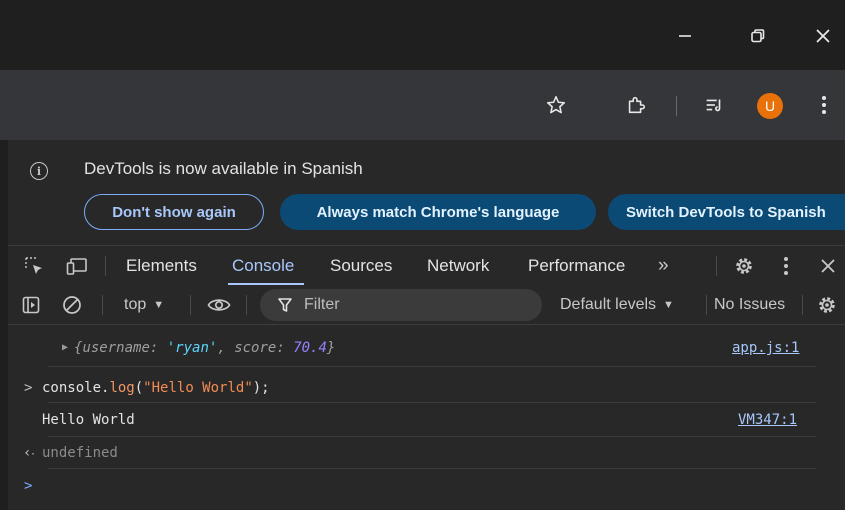 This screenshot has width=845, height=510. Describe the element at coordinates (28, 486) in the screenshot. I see `prompt-chevron-icon: >` at that location.